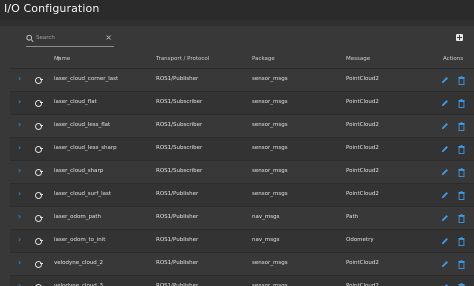 The width and height of the screenshot is (474, 286). What do you see at coordinates (75, 102) in the screenshot?
I see `row-name: laser_cloud_flat` at bounding box center [75, 102].